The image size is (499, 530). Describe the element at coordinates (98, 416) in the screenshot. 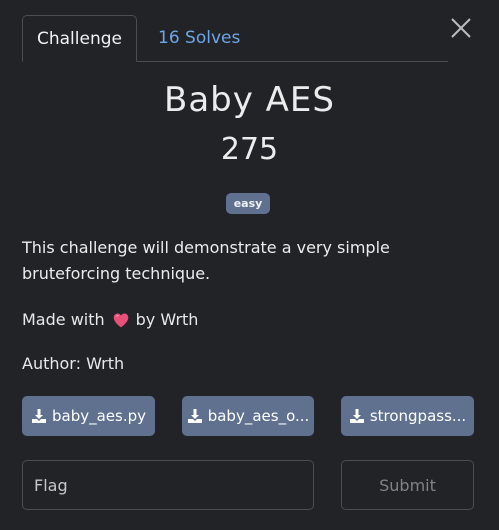

I see `file-label: baby_aes.py` at that location.